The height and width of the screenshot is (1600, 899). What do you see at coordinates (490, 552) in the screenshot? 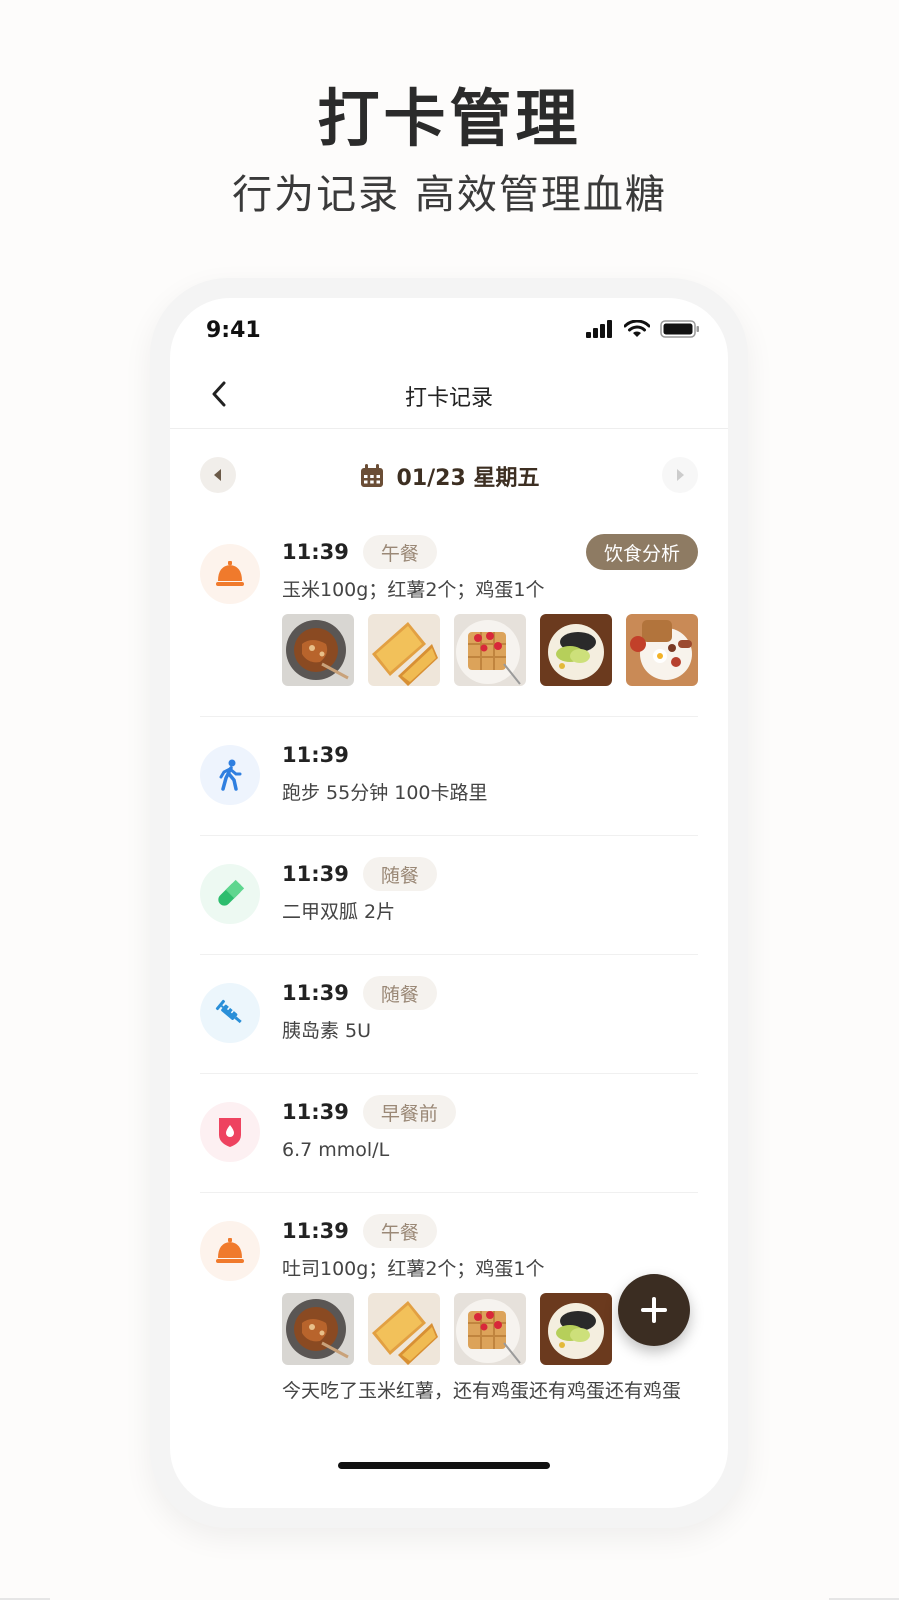
I see `entry-header: 11:39 午餐 饮食分析` at bounding box center [490, 552].